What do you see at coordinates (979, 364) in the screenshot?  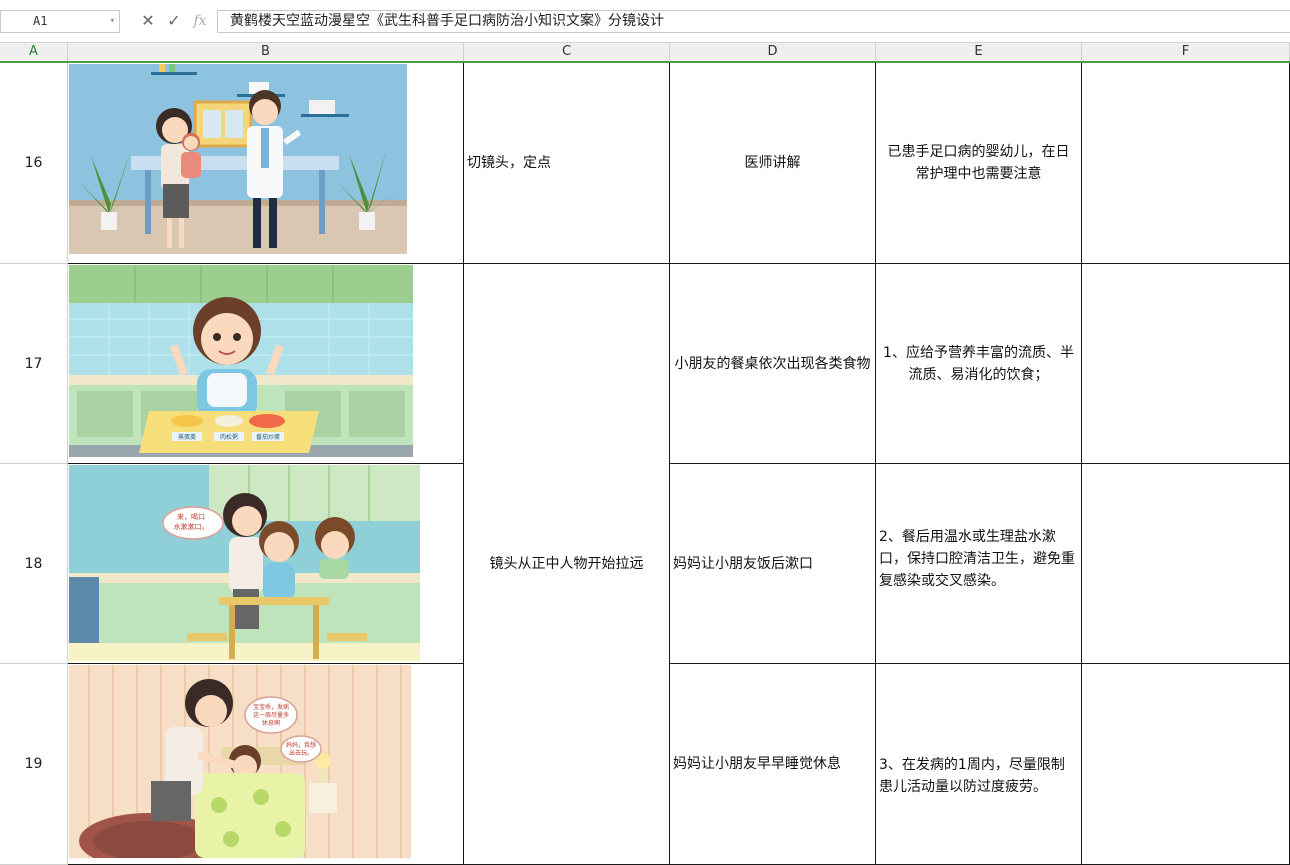 I see `narration-cell: 1、应给予营养丰富的流质、半流质、易消化的饮食；` at bounding box center [979, 364].